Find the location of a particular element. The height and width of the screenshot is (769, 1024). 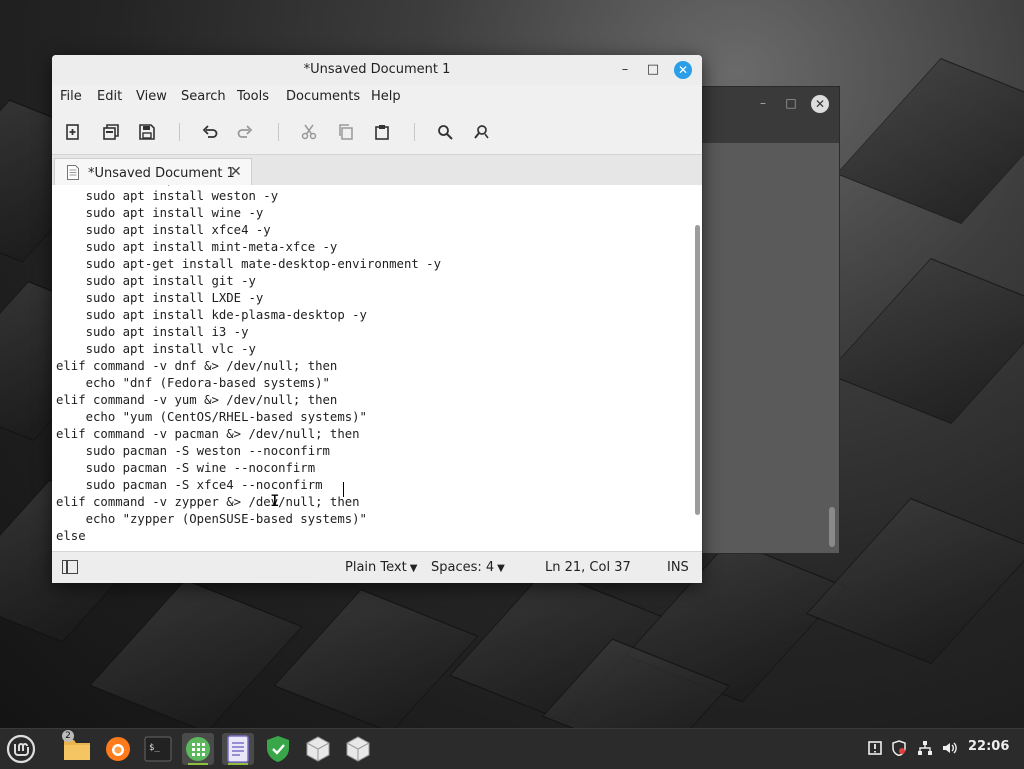

window-count-badge: 2 is located at coordinates (68, 736).